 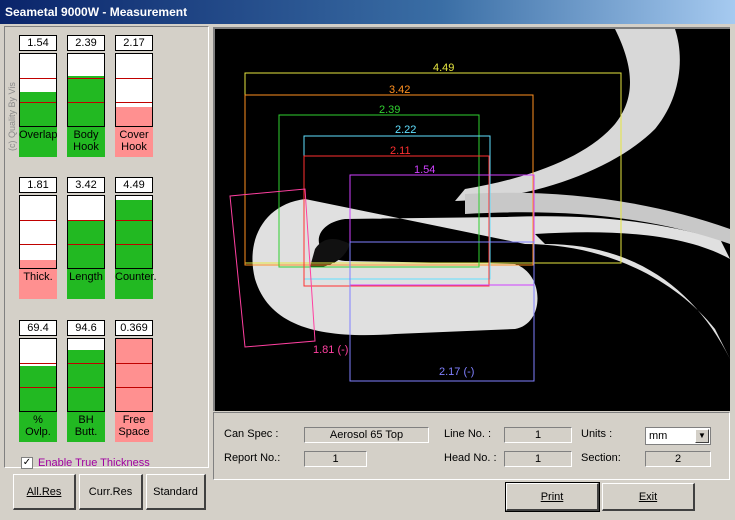 I want to click on gauge-value: 94.6, so click(x=86, y=328).